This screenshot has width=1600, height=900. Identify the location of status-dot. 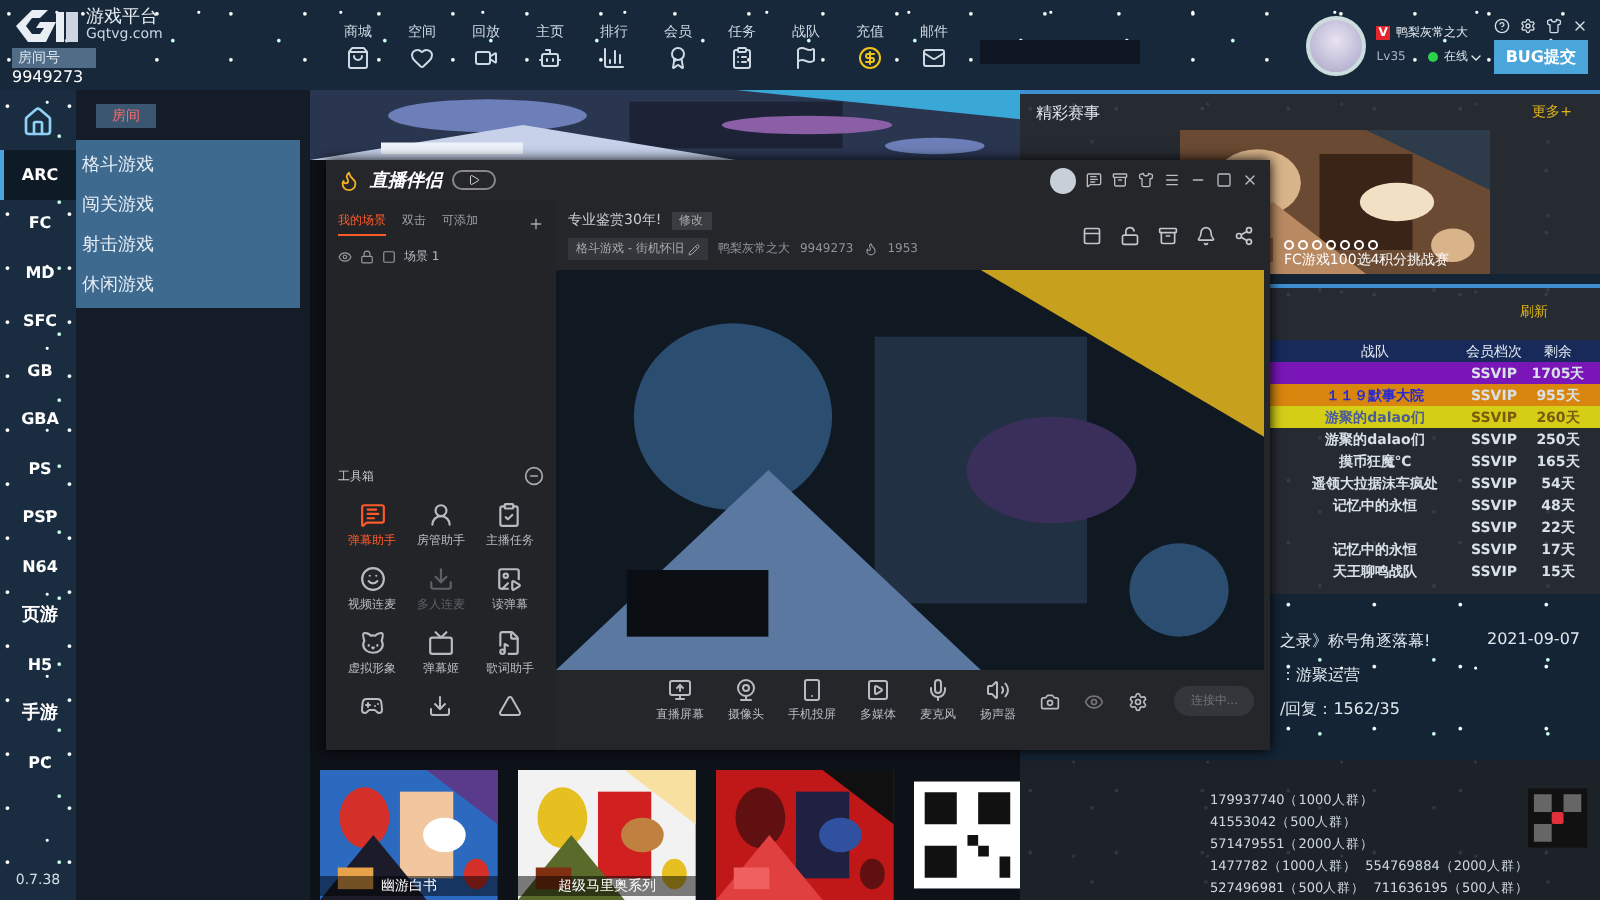
(1432, 57).